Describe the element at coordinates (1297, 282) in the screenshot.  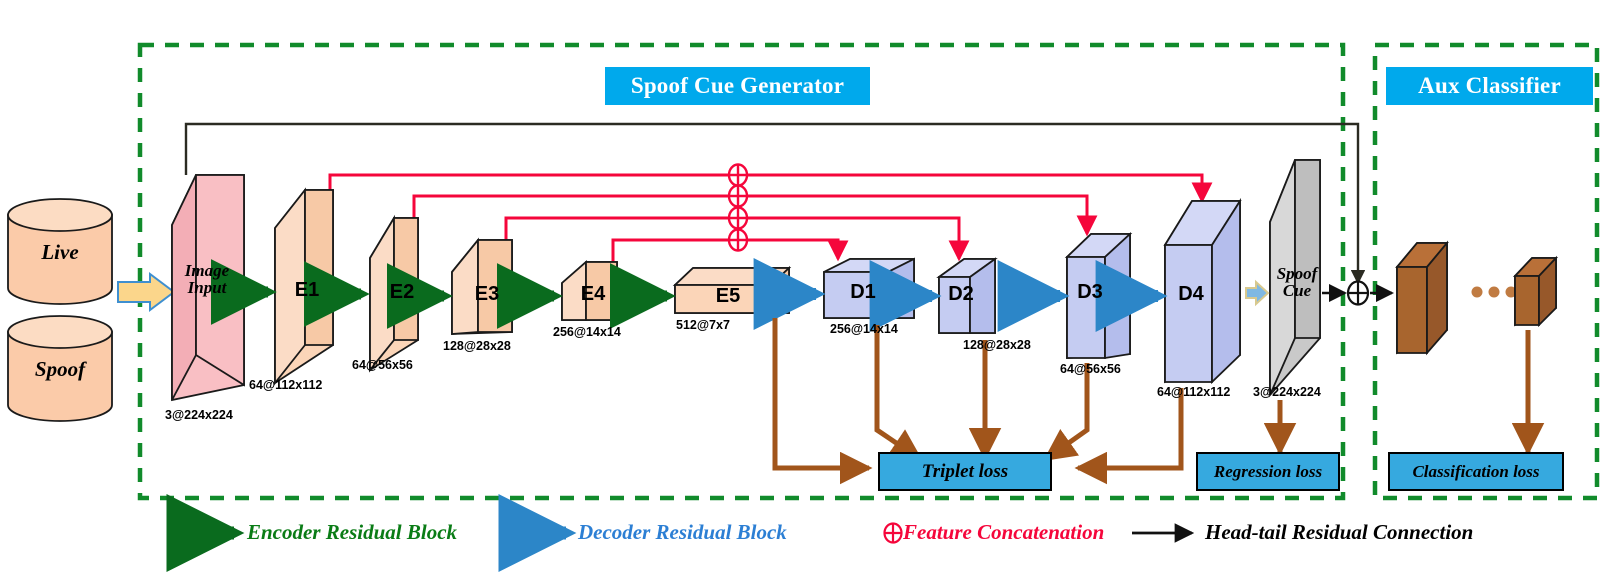
I see `spoof-cue-label: Spoof Cue` at that location.